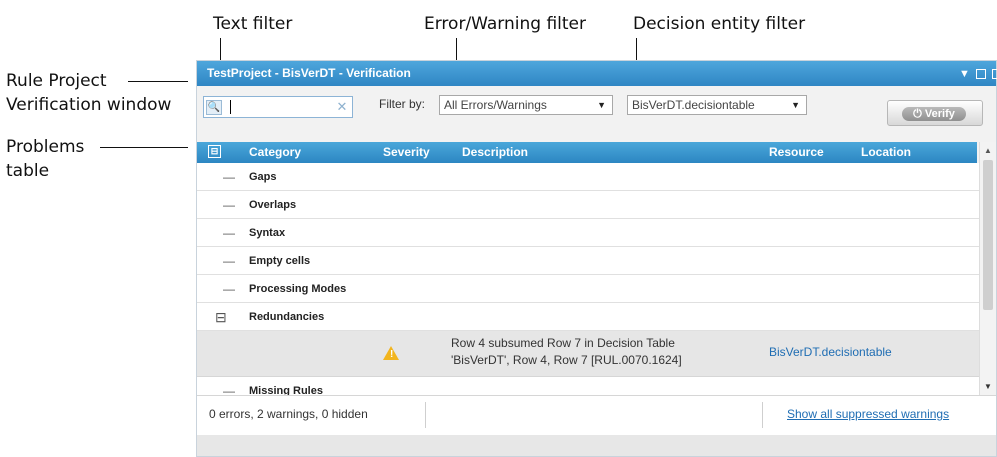  What do you see at coordinates (286, 390) in the screenshot?
I see `row-category: Missing Rules` at bounding box center [286, 390].